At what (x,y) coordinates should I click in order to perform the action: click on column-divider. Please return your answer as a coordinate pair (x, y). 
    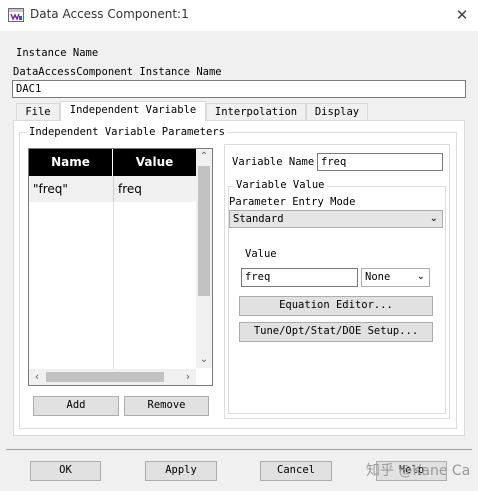
    Looking at the image, I should click on (113, 285).